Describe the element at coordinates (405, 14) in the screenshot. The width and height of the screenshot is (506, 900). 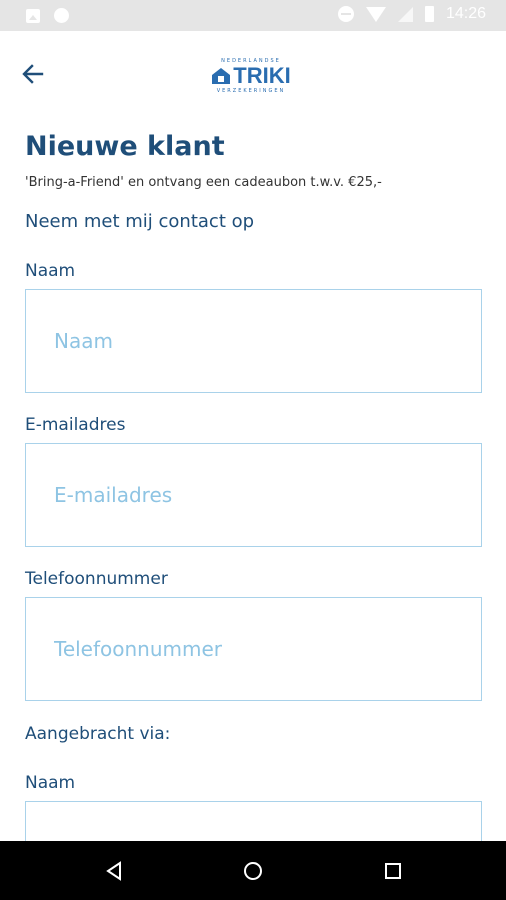
I see `signal-icon` at that location.